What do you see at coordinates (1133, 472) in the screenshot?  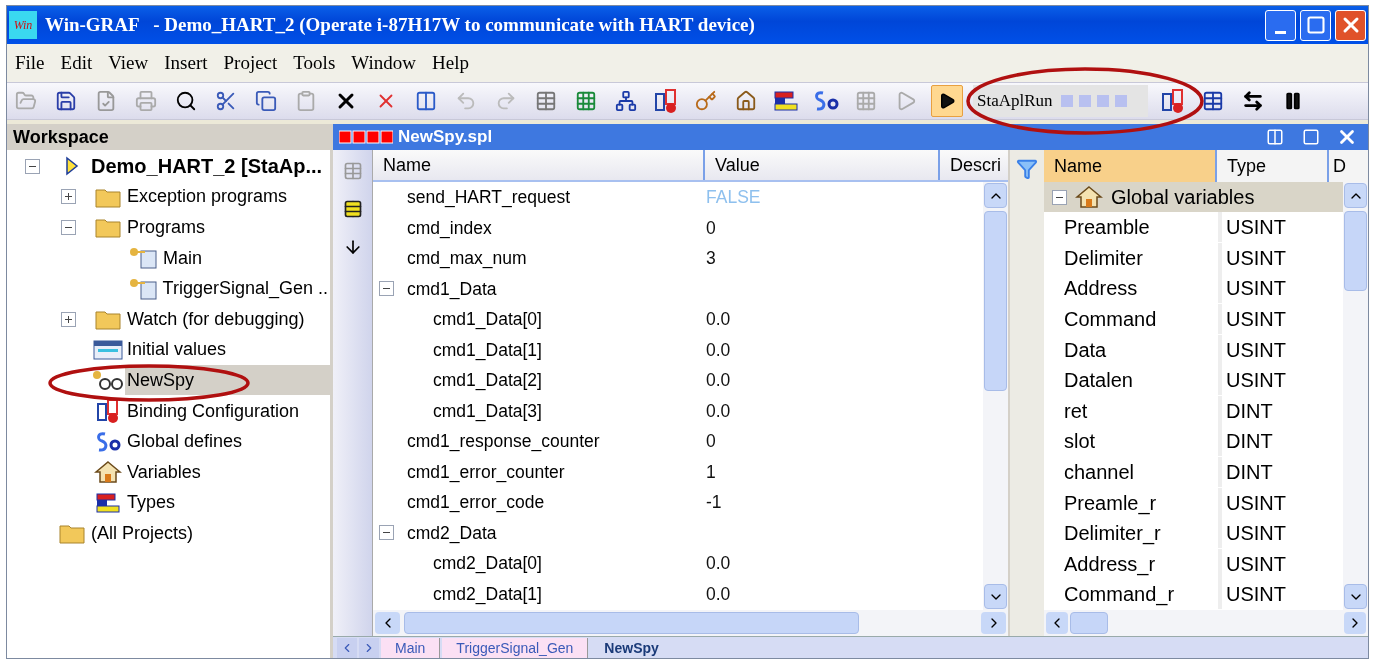 I see `variable-name: channel` at bounding box center [1133, 472].